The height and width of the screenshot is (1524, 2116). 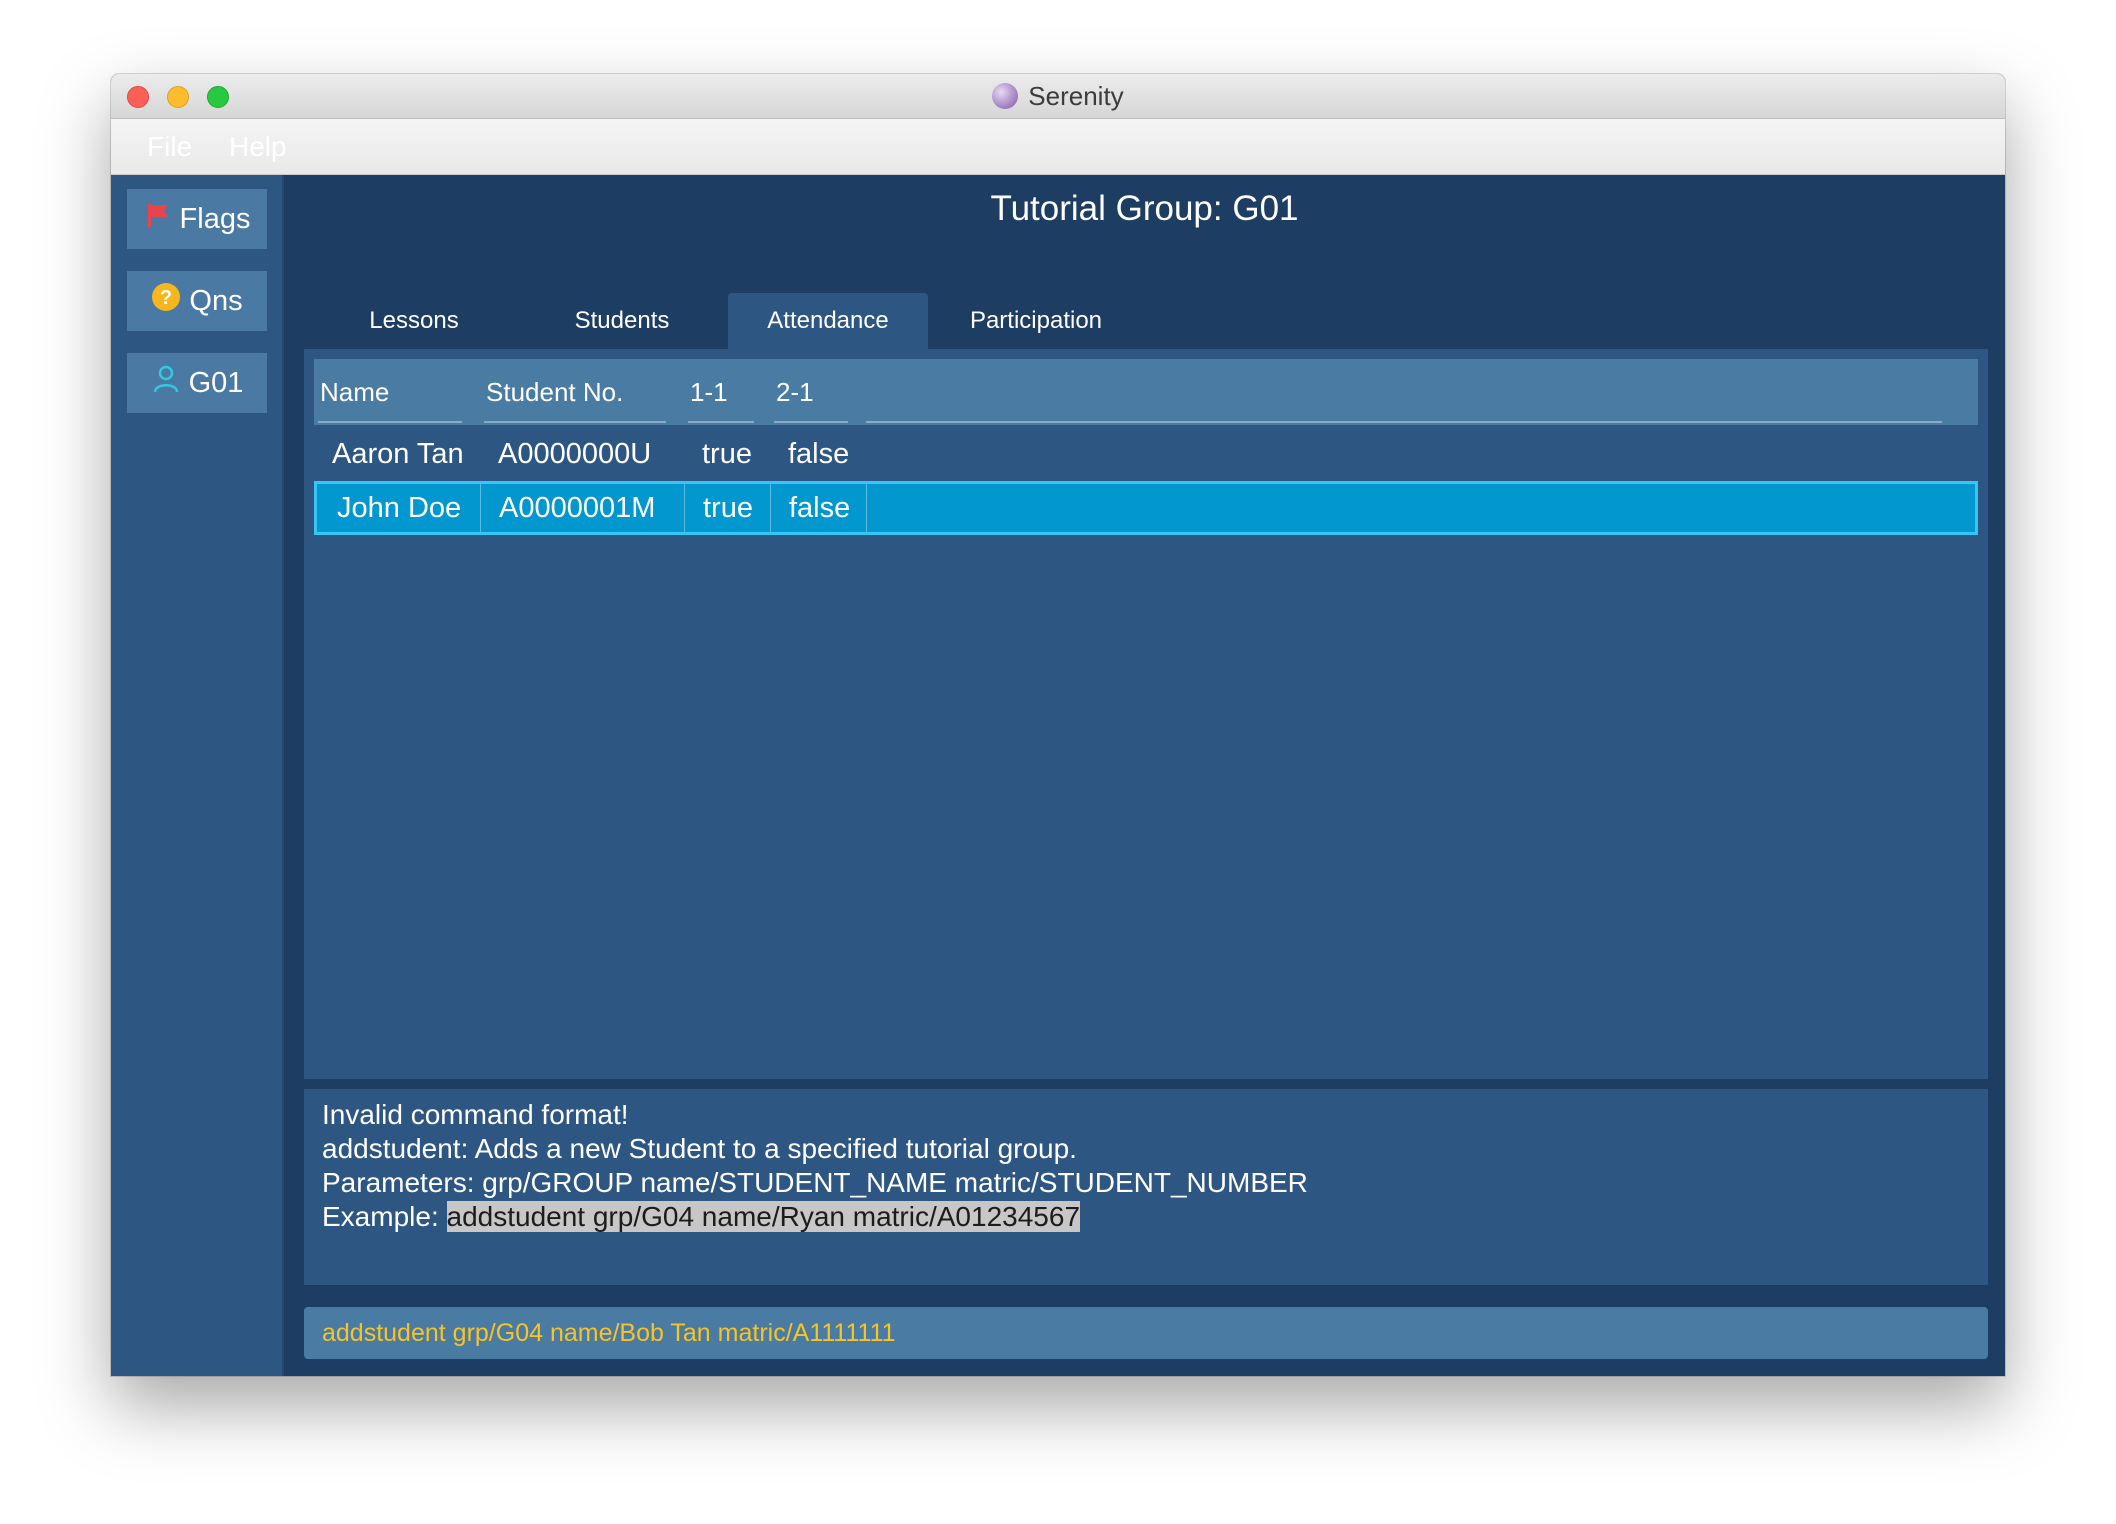 What do you see at coordinates (1146, 454) in the screenshot?
I see `table-row: Aaron Tan A0000000U true false` at bounding box center [1146, 454].